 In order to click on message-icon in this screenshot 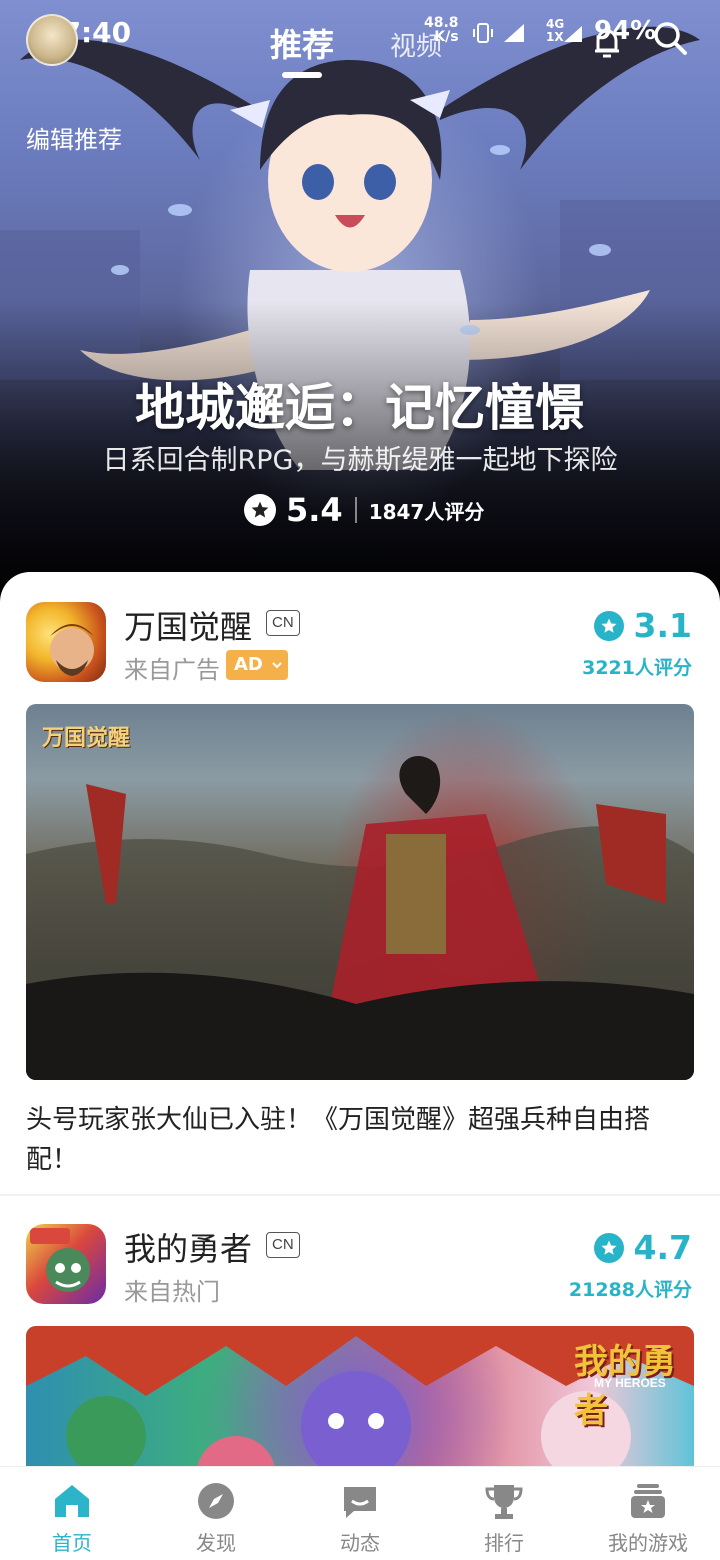, I will do `click(360, 1502)`.